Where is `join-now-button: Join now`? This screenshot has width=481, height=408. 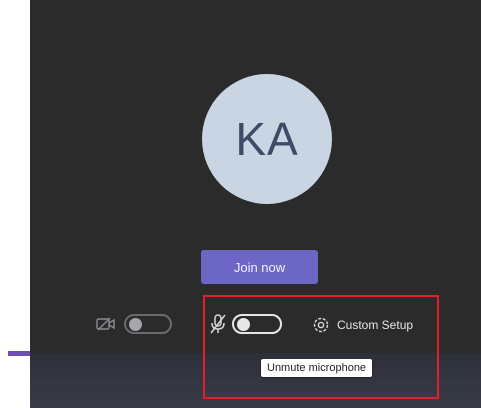
join-now-button: Join now is located at coordinates (259, 267).